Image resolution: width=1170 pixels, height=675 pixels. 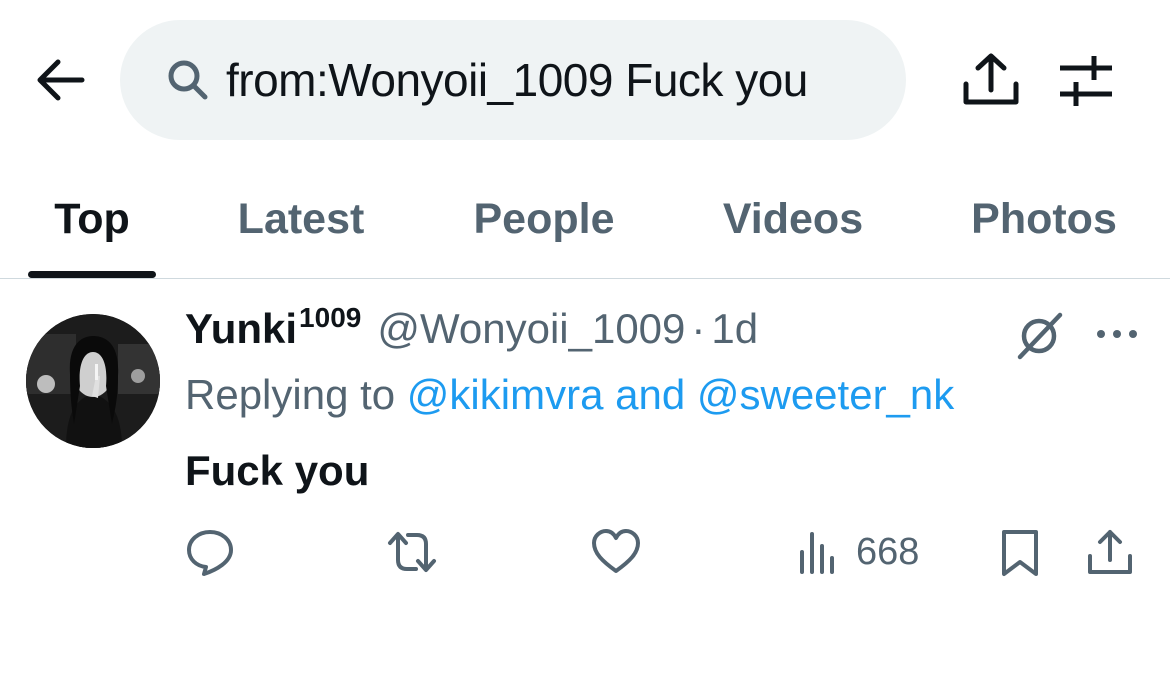 I want to click on share-tweet-button, so click(x=1110, y=552).